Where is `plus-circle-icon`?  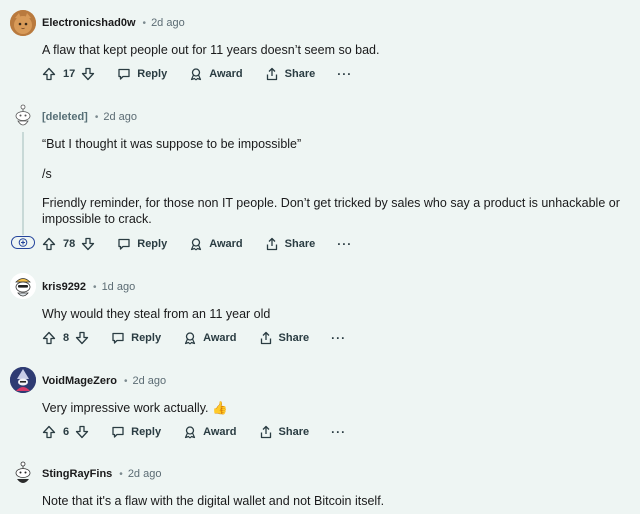 plus-circle-icon is located at coordinates (23, 242).